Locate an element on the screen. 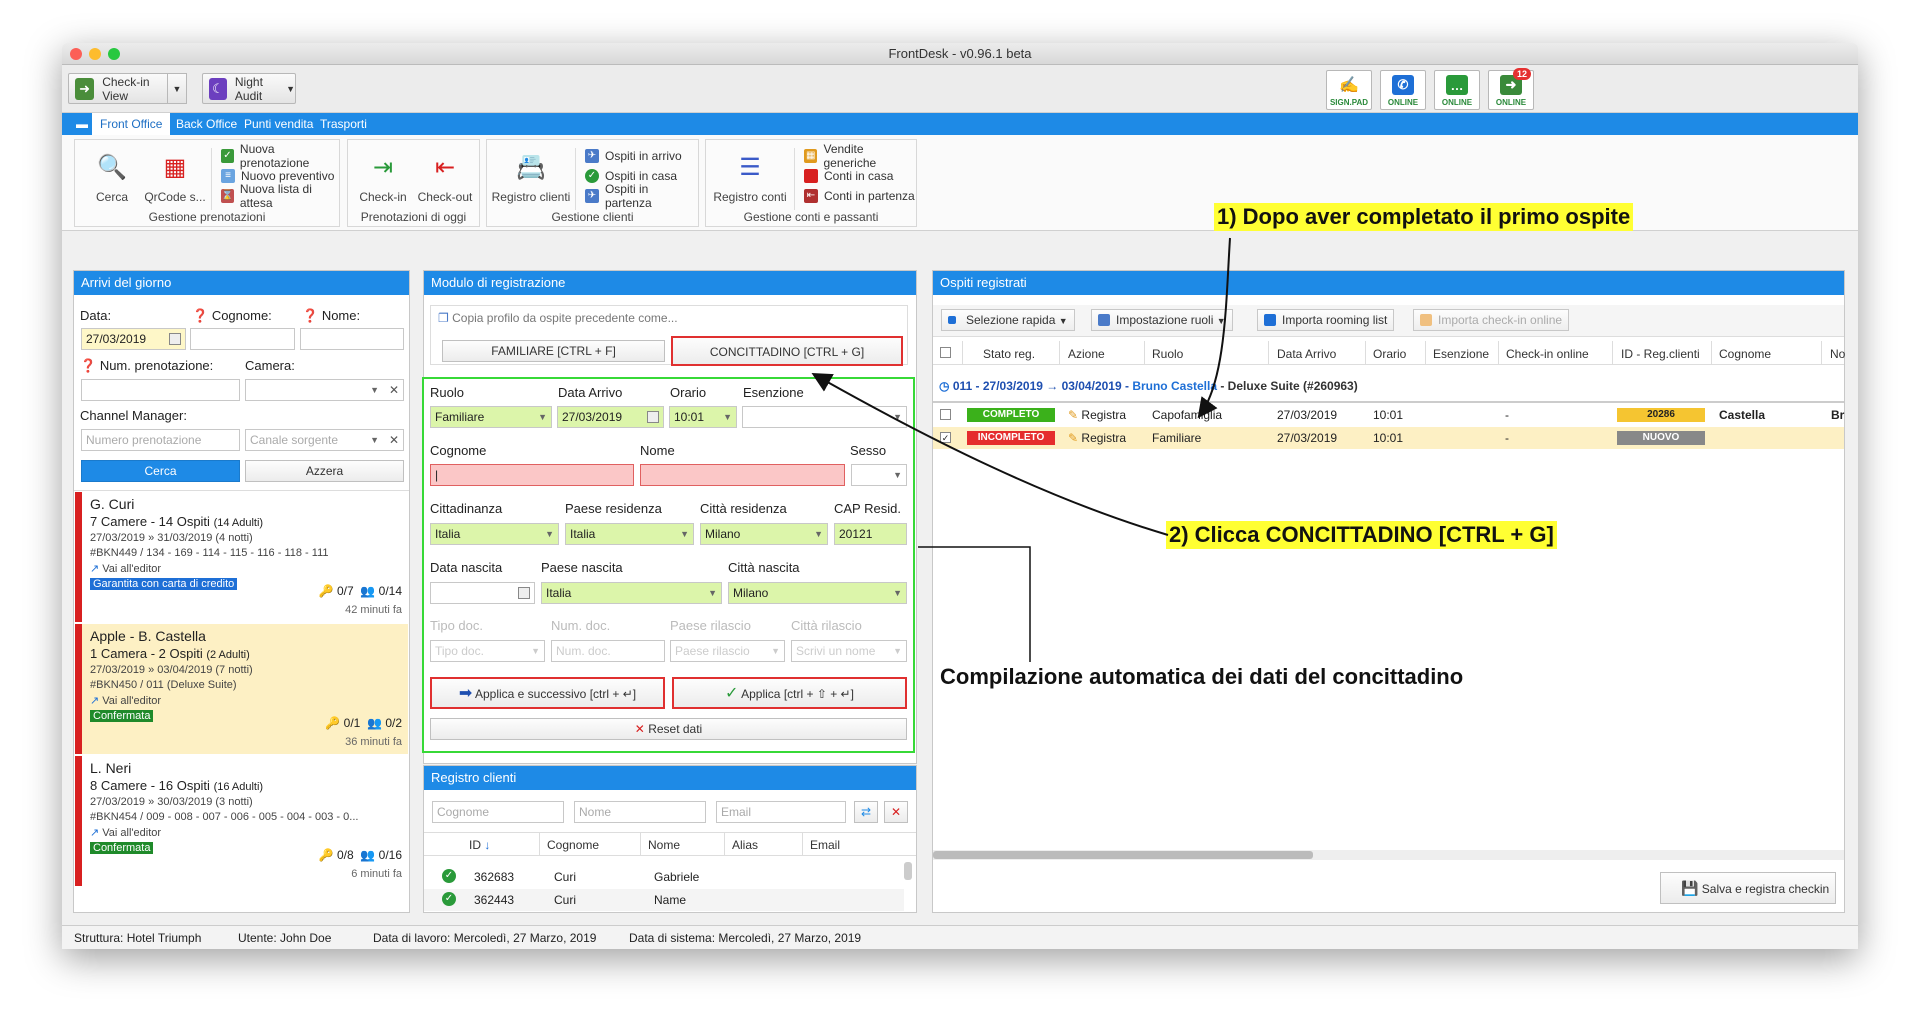 The width and height of the screenshot is (1920, 1033). col-alias: Alias is located at coordinates (745, 845).